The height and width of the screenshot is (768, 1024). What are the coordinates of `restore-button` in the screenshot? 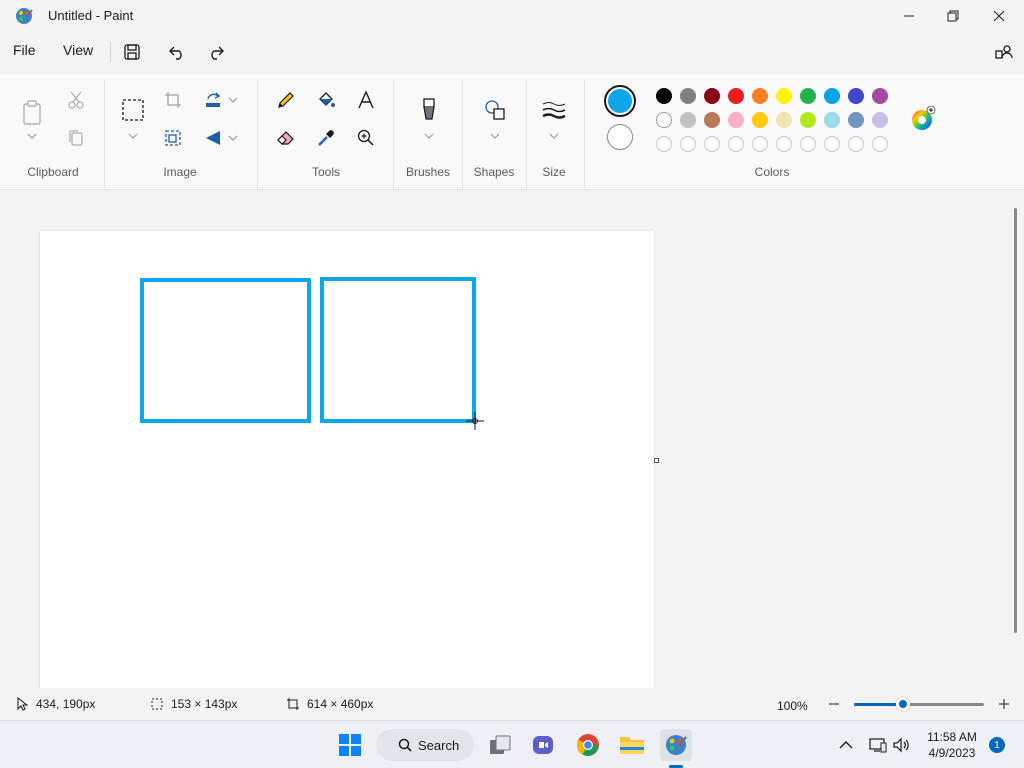 It's located at (953, 16).